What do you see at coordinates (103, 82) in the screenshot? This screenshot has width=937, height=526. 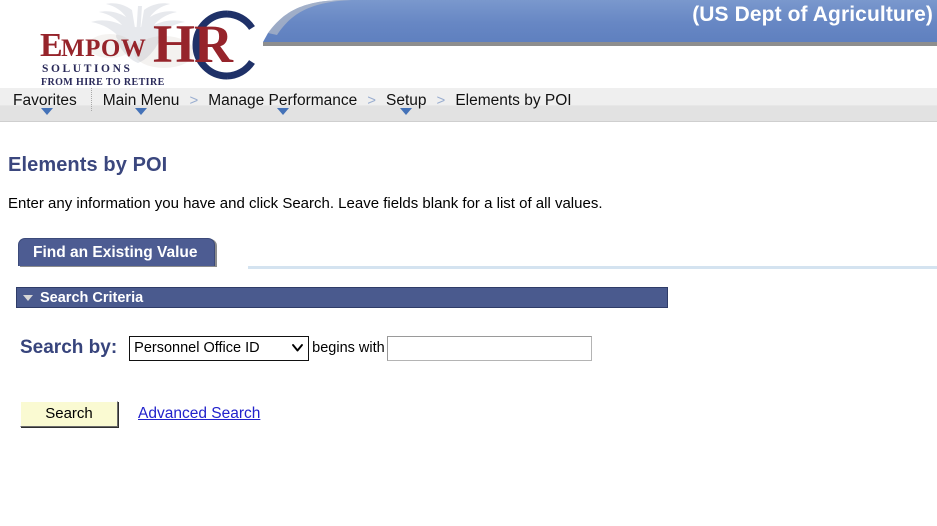 I see `svg-text: FROM HIRE TO RETIRE` at bounding box center [103, 82].